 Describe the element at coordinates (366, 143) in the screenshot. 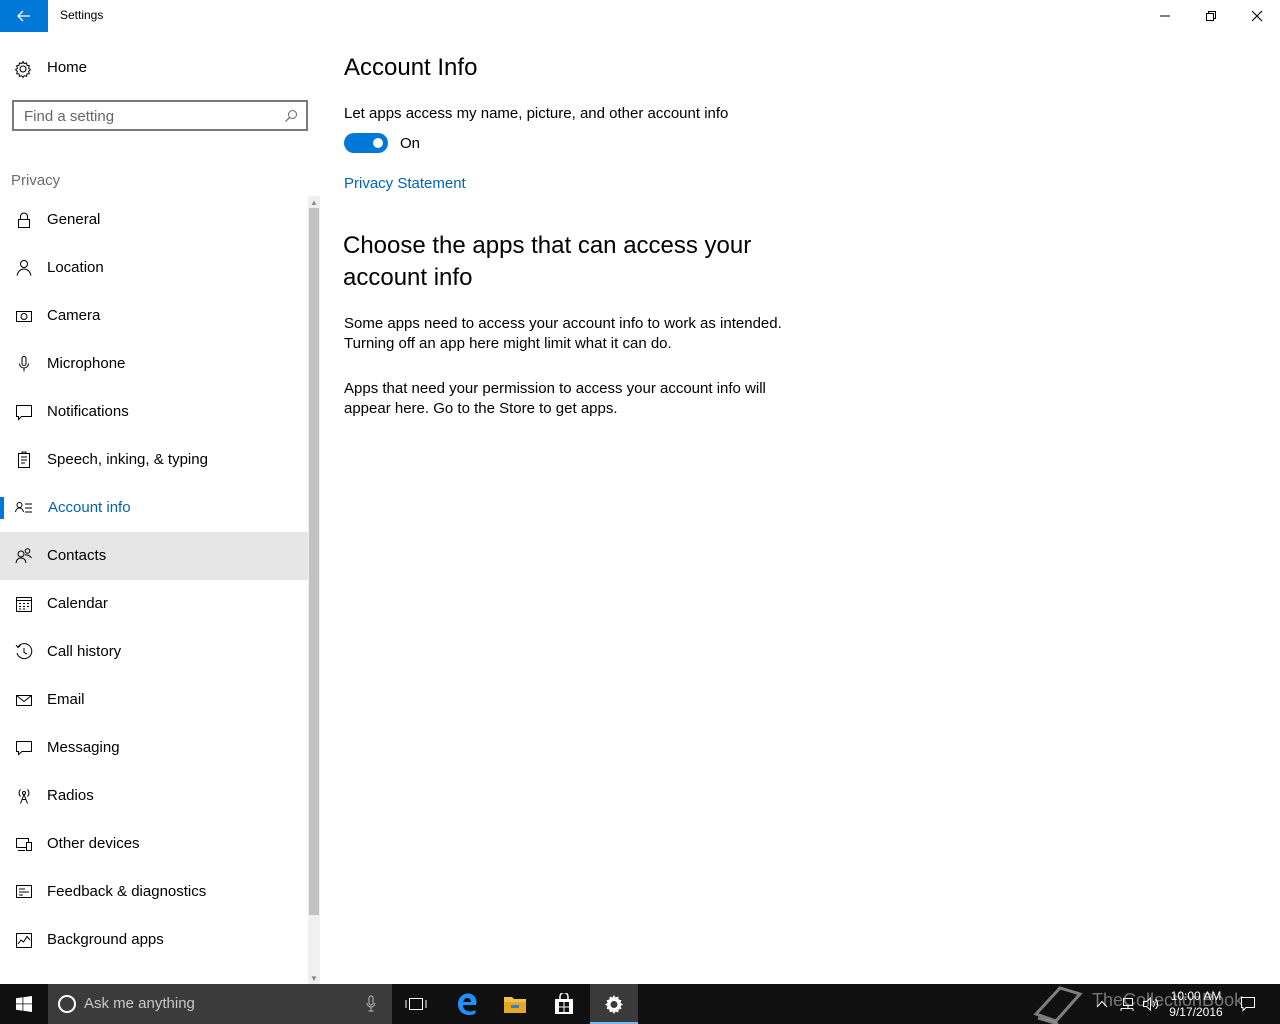

I see `account-info-toggle` at that location.